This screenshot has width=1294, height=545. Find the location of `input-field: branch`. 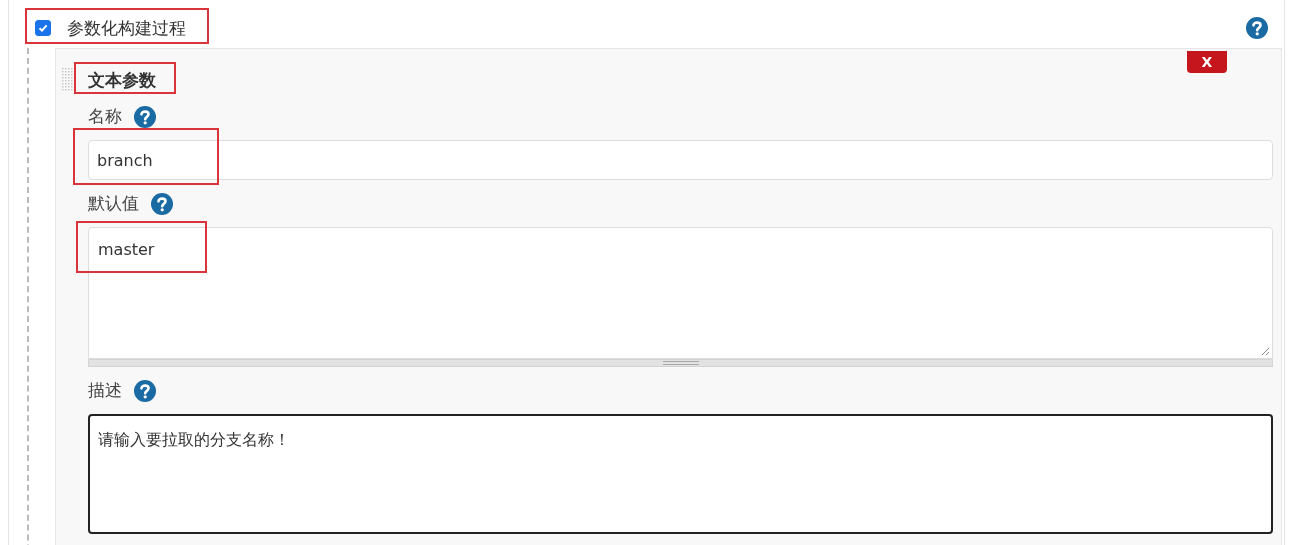

input-field: branch is located at coordinates (680, 160).